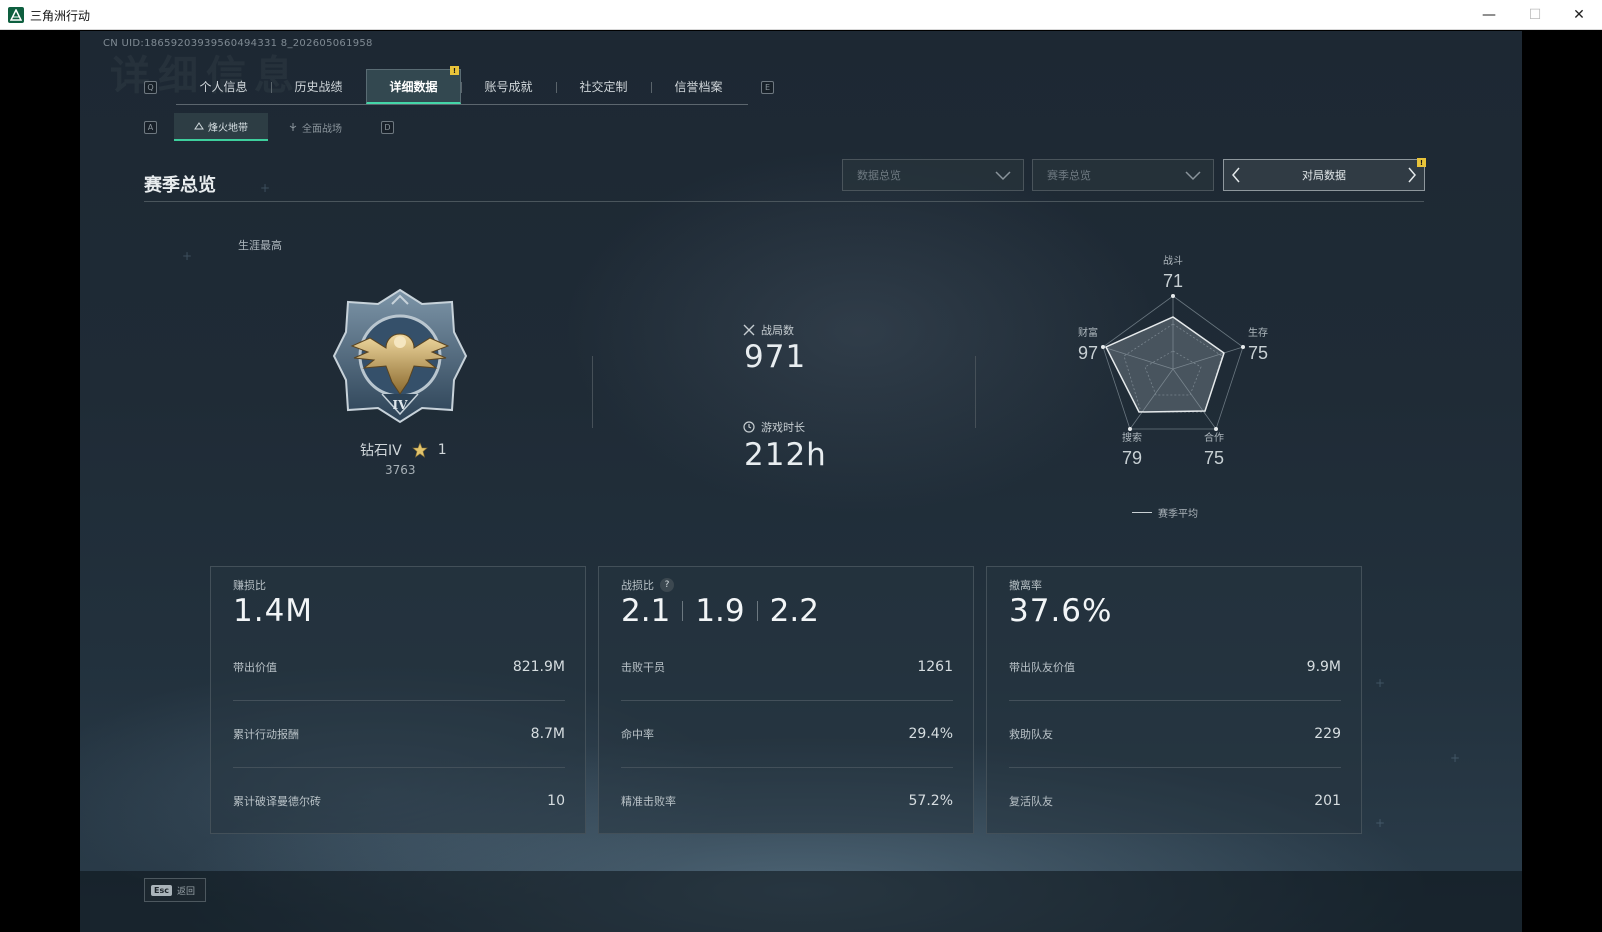  I want to click on radar-axis-value: 71, so click(1173, 281).